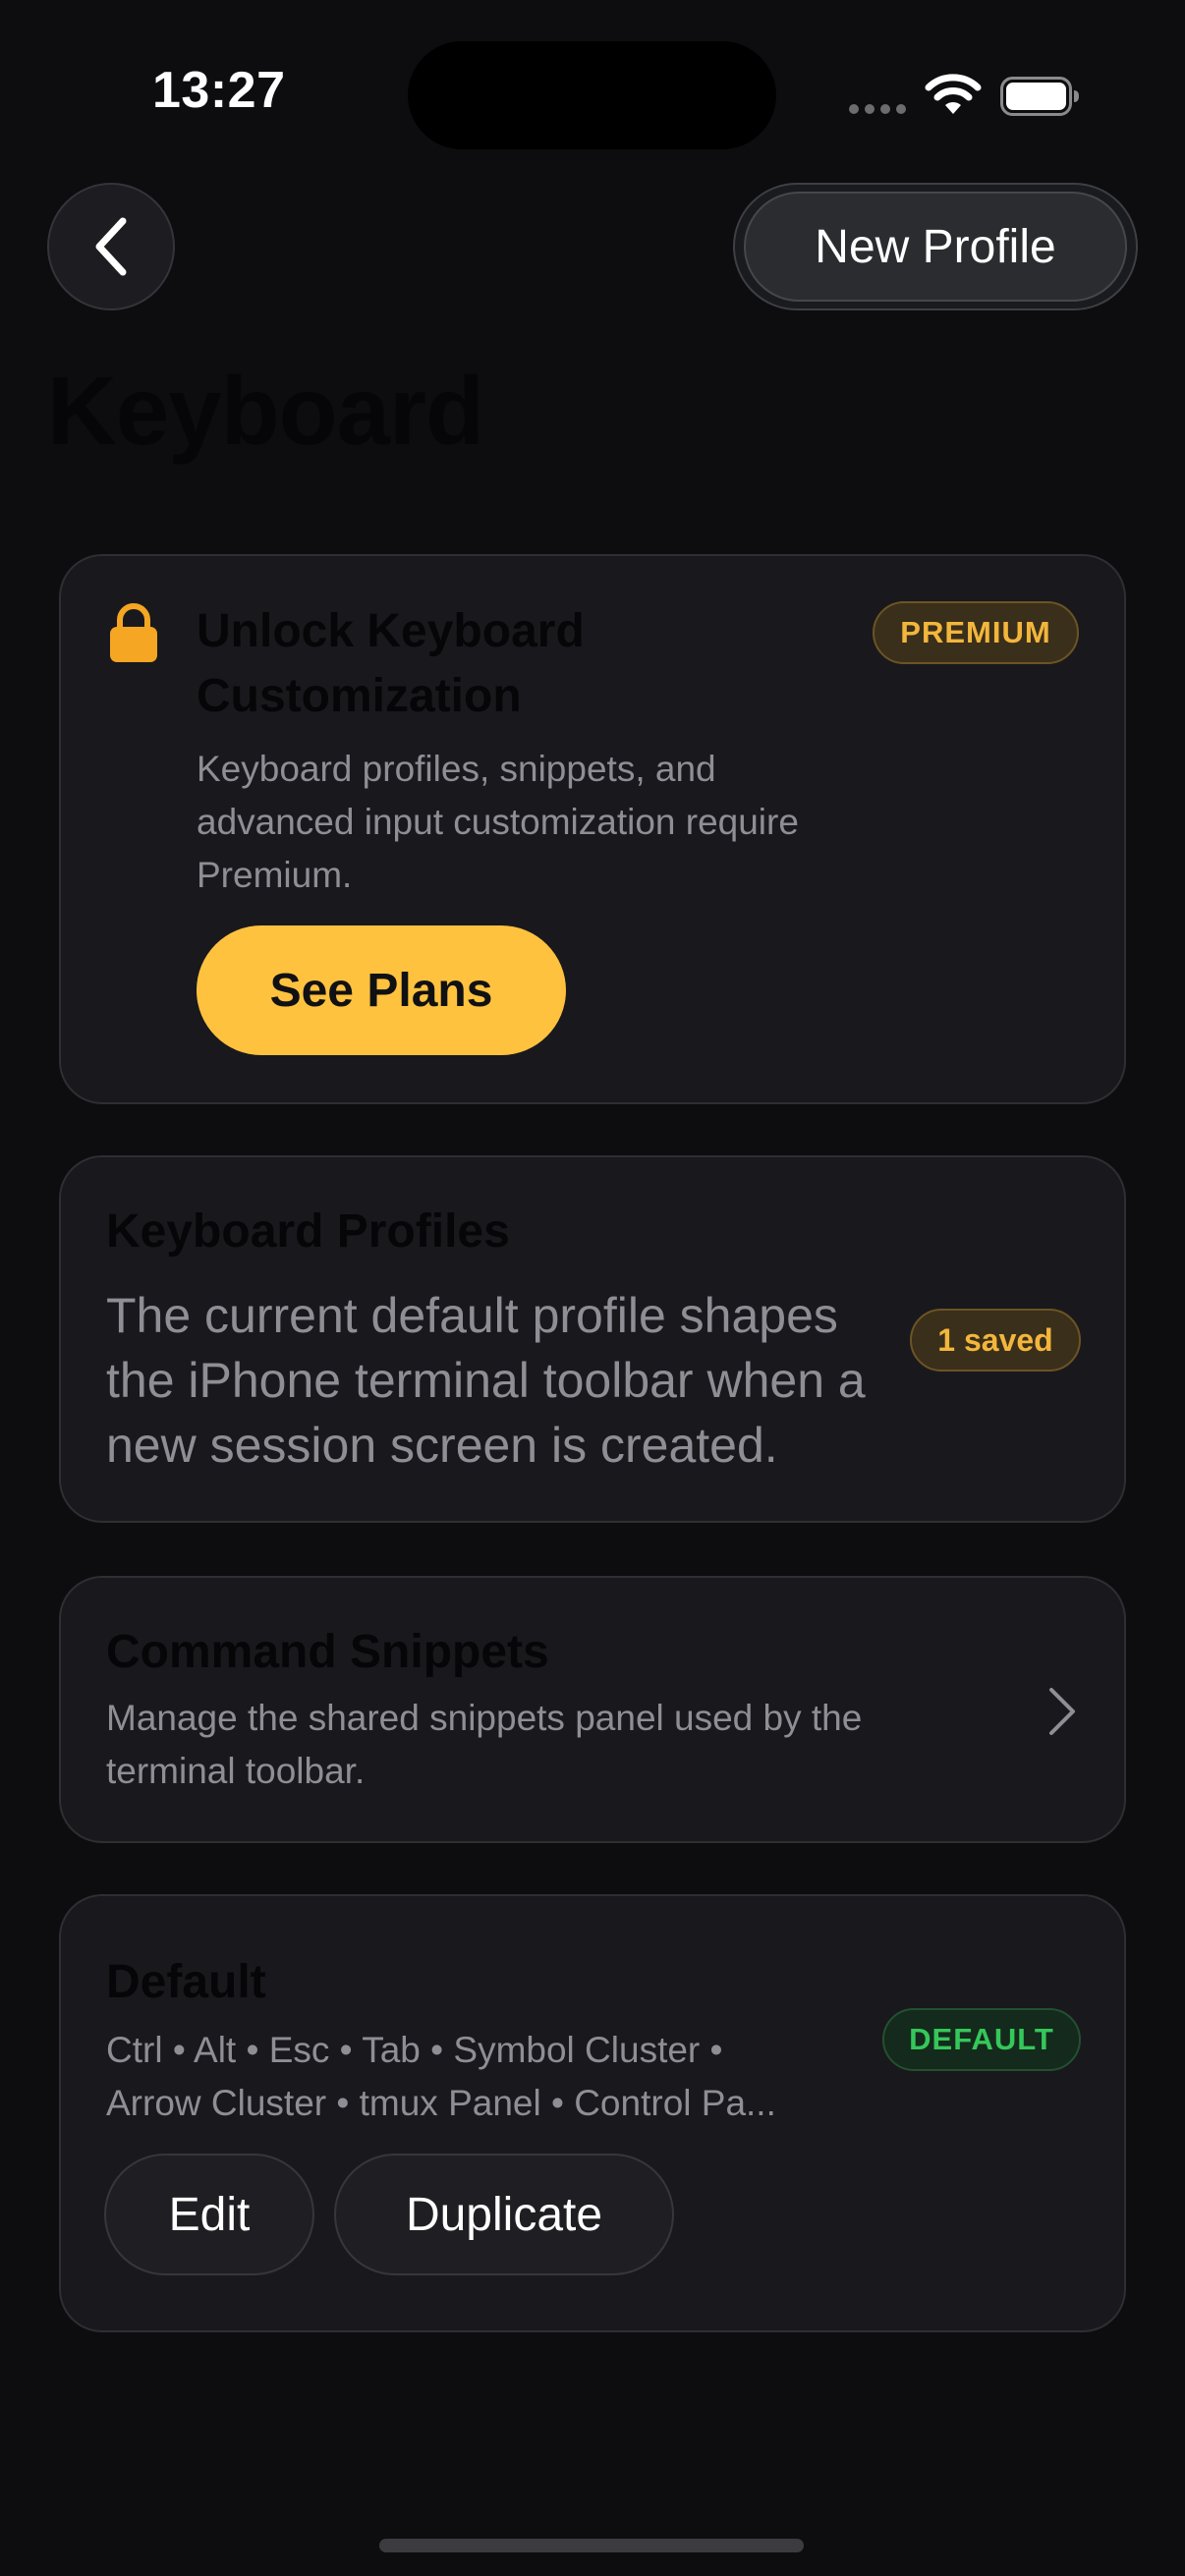  What do you see at coordinates (209, 2214) in the screenshot?
I see `edit-profile-button: Edit` at bounding box center [209, 2214].